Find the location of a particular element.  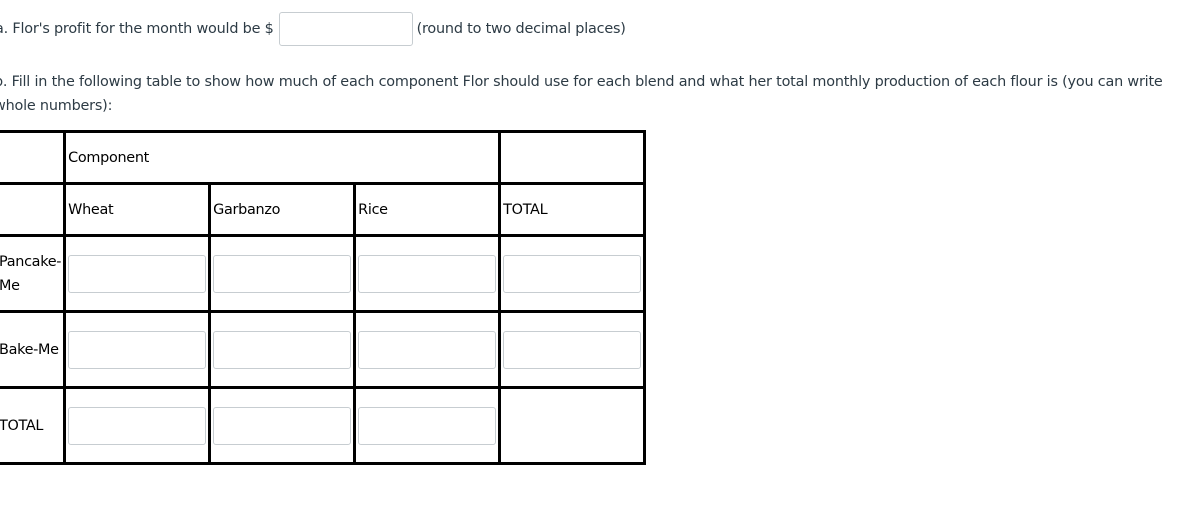

question-a-suffix: (round to two decimal places) is located at coordinates (521, 29).